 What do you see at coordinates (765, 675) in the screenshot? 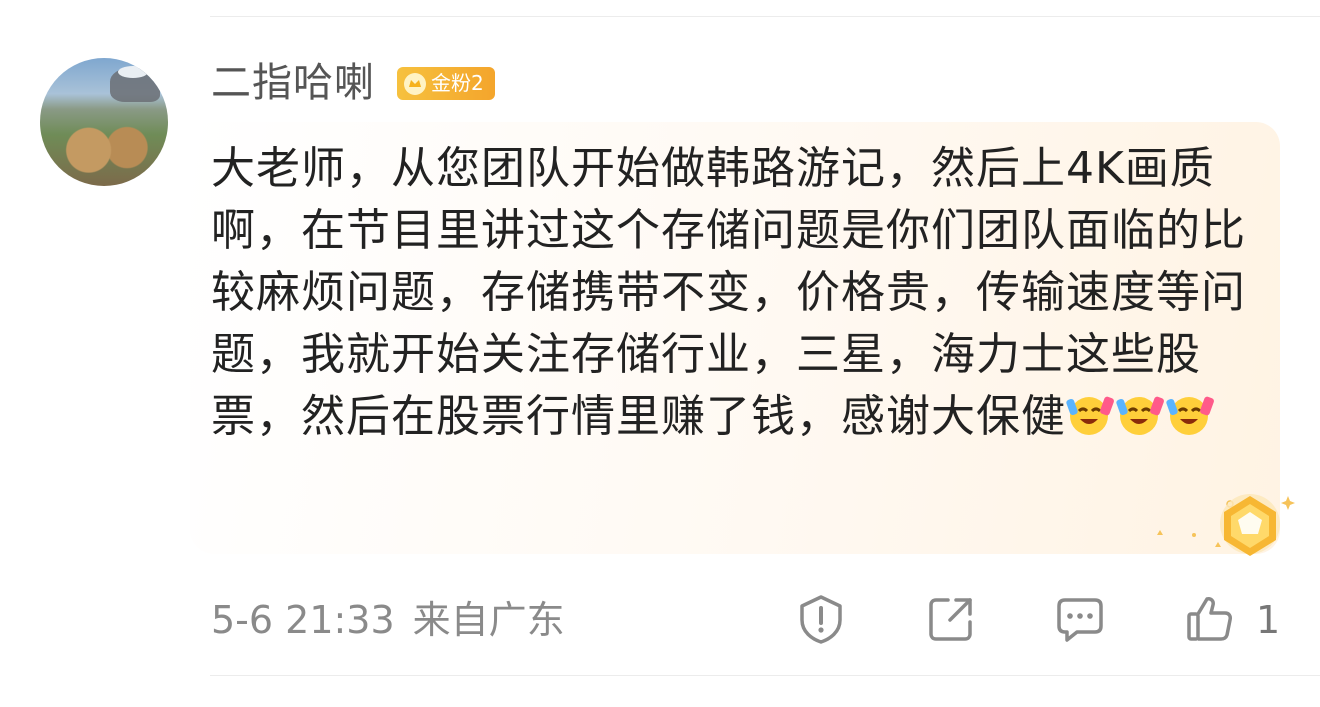
I see `bottom-divider` at bounding box center [765, 675].